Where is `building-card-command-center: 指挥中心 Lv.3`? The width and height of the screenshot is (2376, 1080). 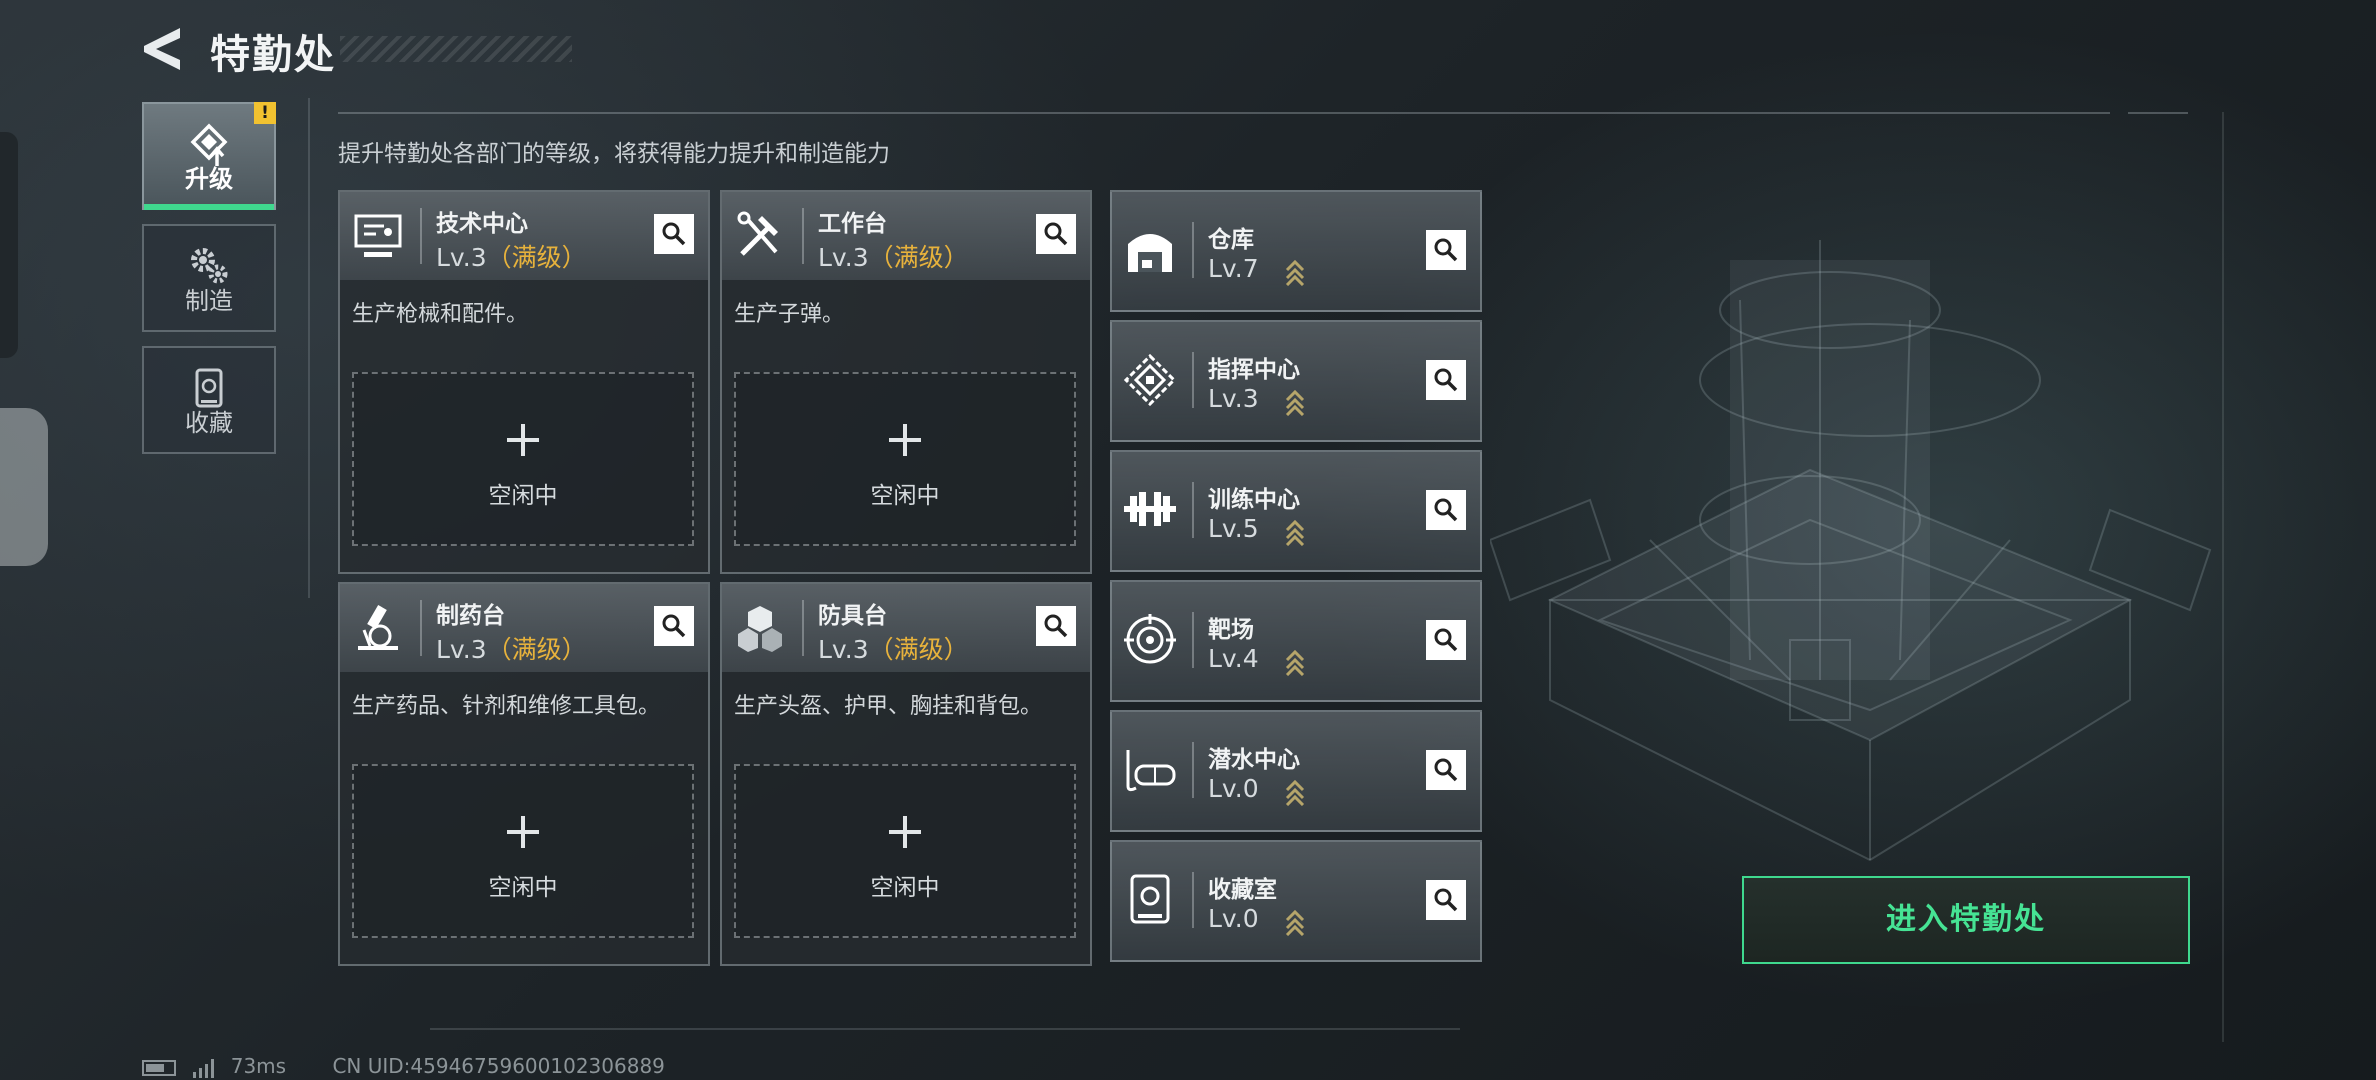
building-card-command-center: 指挥中心 Lv.3 is located at coordinates (1296, 381).